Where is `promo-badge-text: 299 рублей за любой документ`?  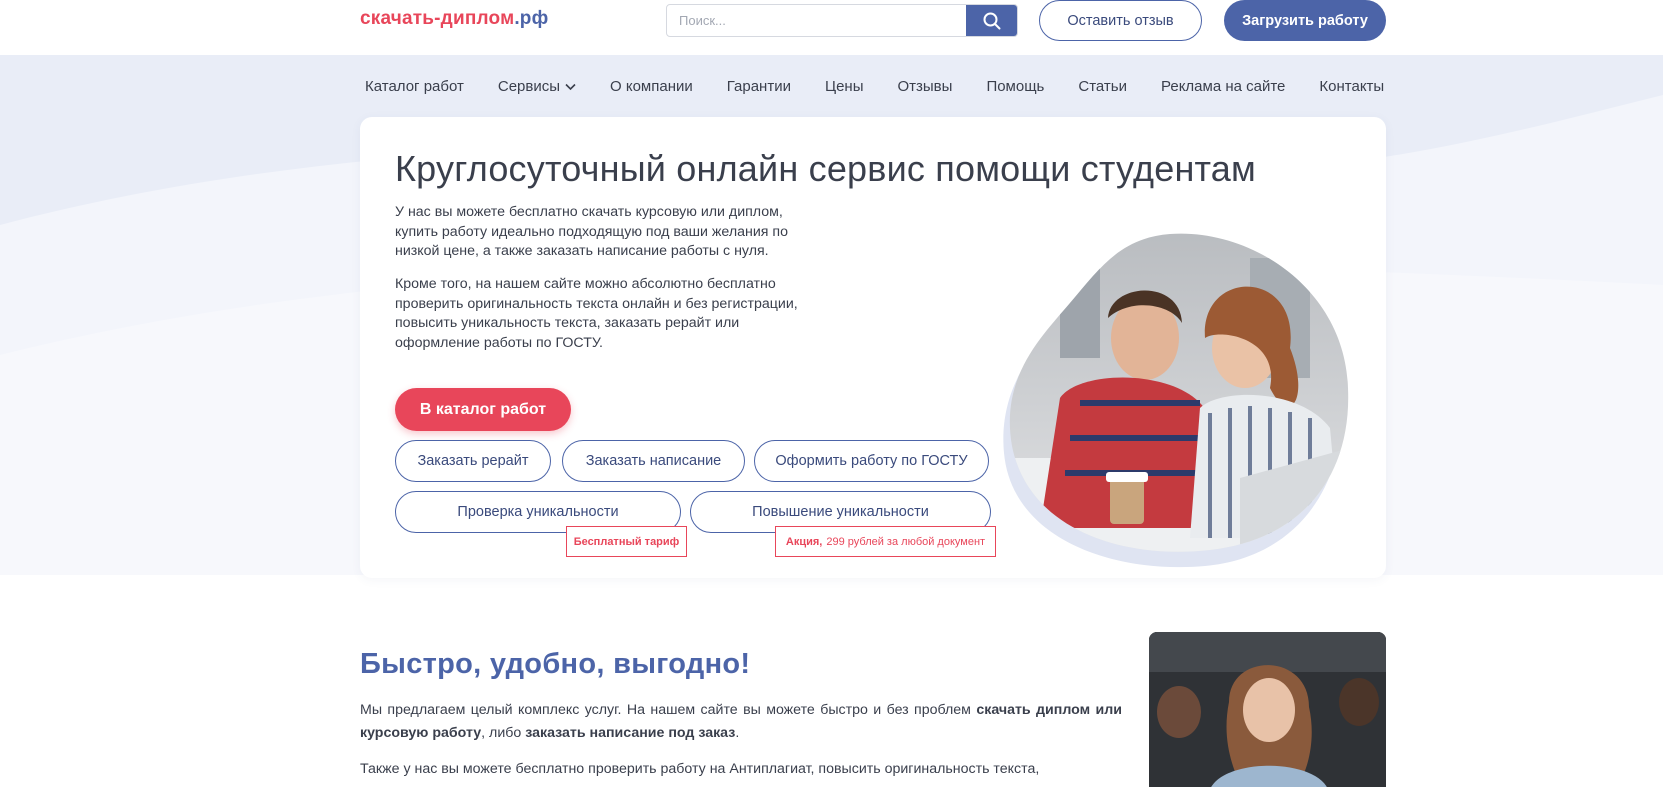
promo-badge-text: 299 рублей за любой документ is located at coordinates (906, 541).